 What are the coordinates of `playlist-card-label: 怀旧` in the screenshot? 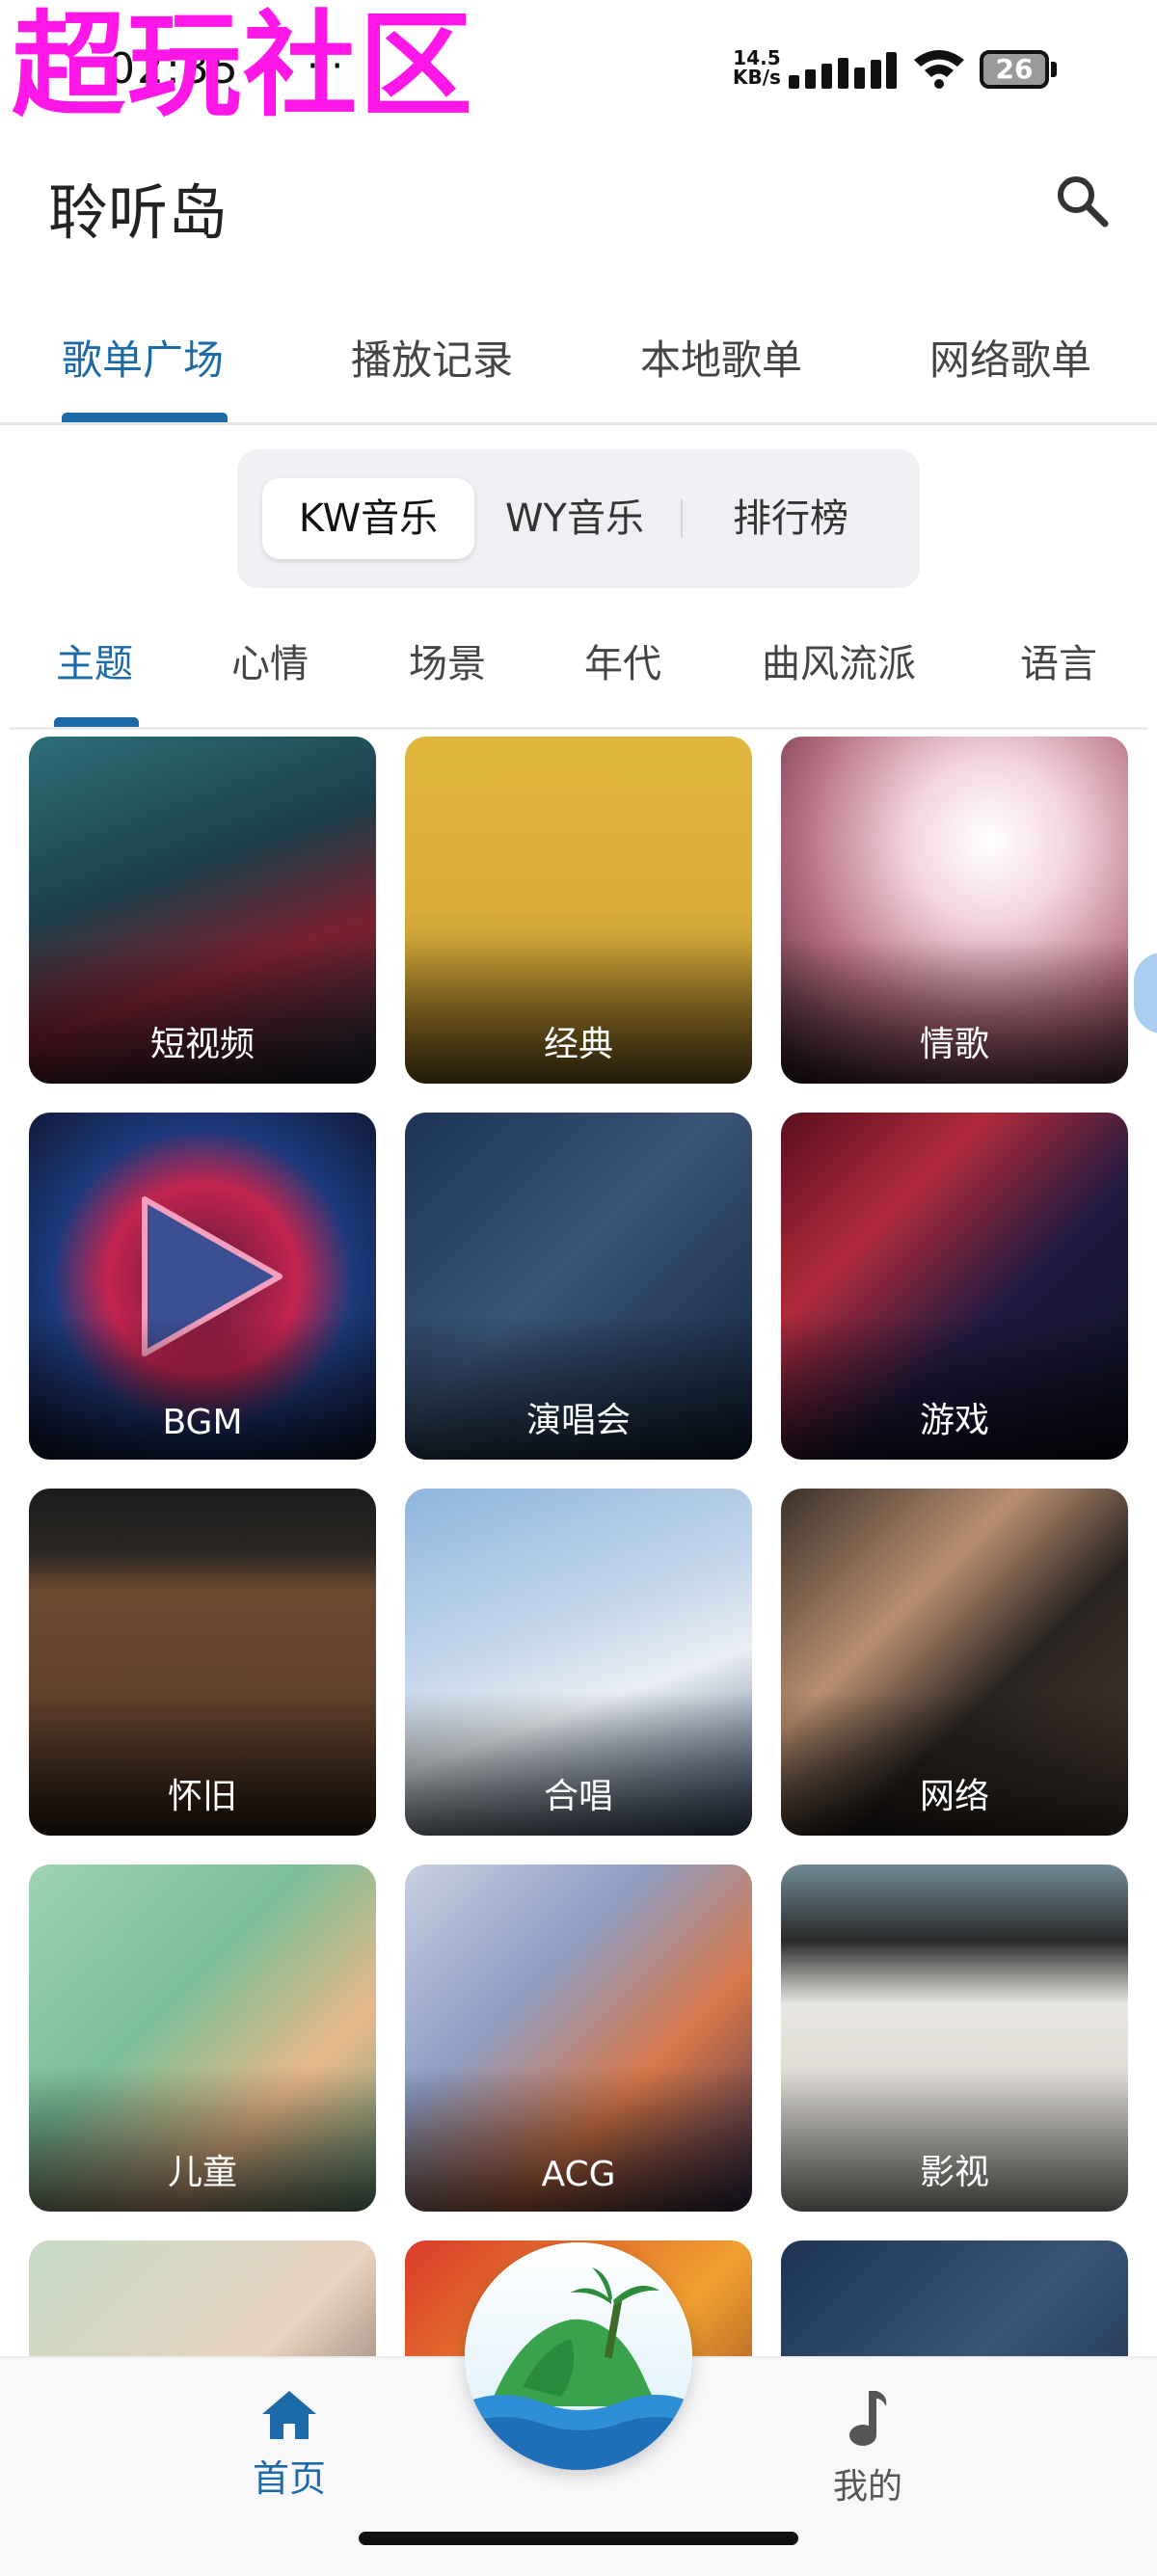 It's located at (202, 1797).